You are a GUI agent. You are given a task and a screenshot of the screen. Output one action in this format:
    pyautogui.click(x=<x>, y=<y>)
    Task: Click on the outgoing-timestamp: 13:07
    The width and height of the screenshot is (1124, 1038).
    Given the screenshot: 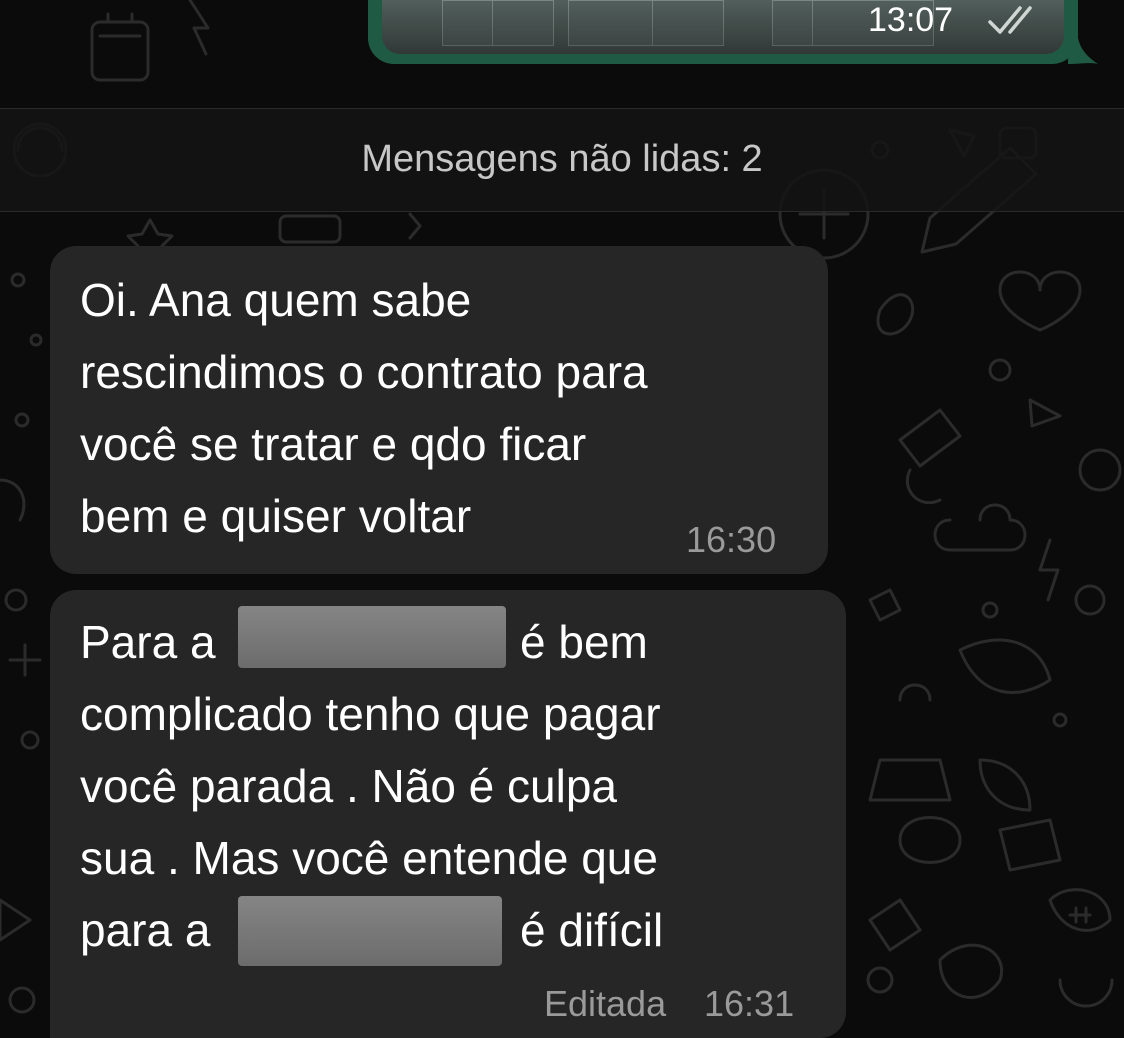 What is the action you would take?
    pyautogui.click(x=911, y=20)
    